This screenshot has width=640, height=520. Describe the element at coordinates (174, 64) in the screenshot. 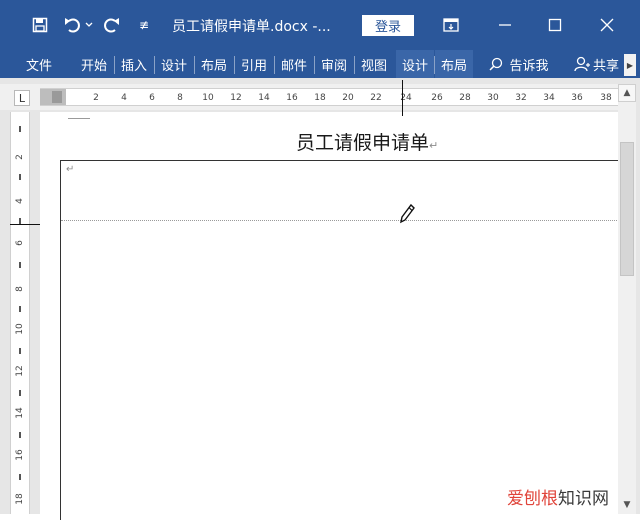

I see `tab-design: 设计` at that location.